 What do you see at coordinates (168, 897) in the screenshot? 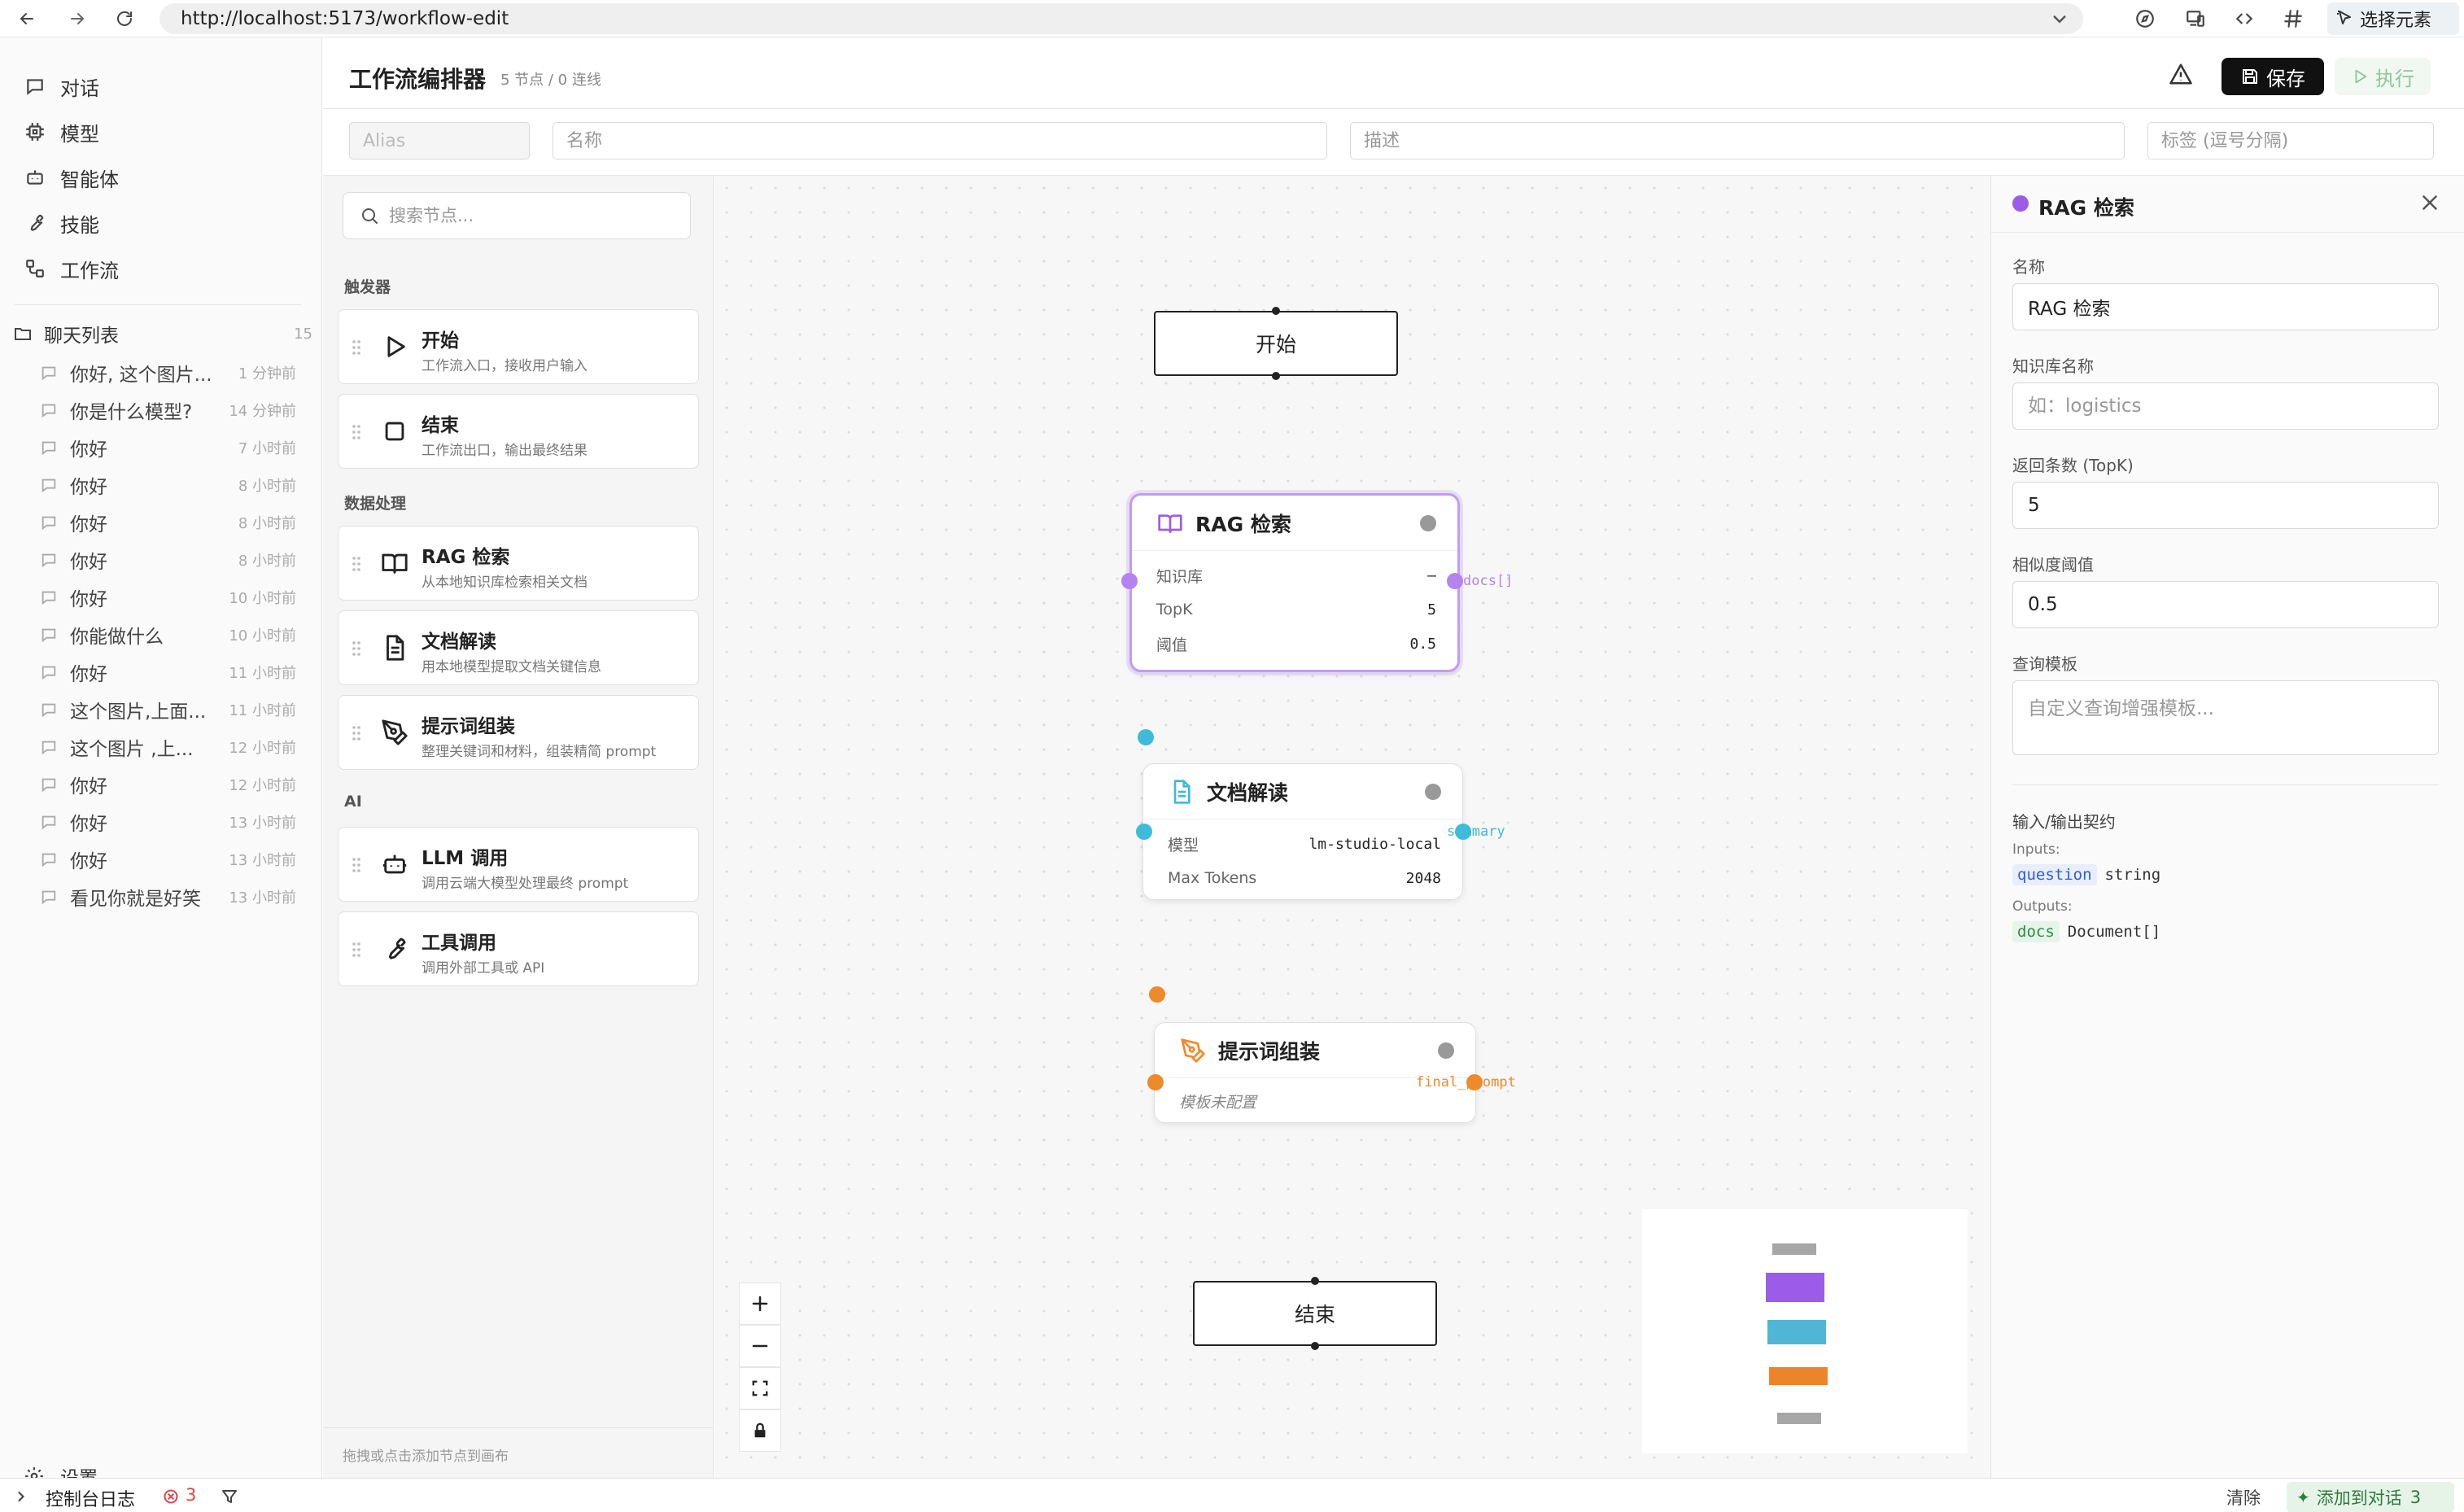
I see `chat-list-item: 看见你就是好笑 13 小时前` at bounding box center [168, 897].